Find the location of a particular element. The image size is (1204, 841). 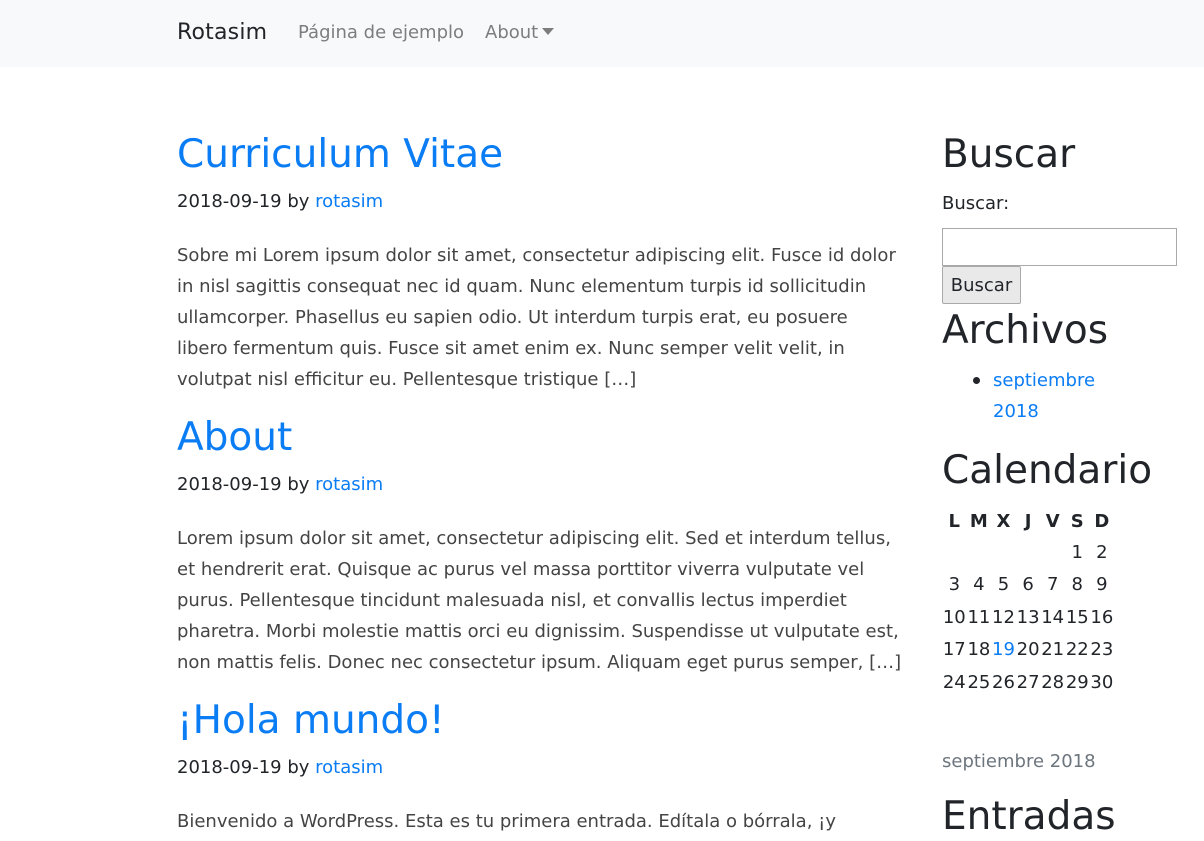

calendar-week-row: 3456789 is located at coordinates (1028, 585).